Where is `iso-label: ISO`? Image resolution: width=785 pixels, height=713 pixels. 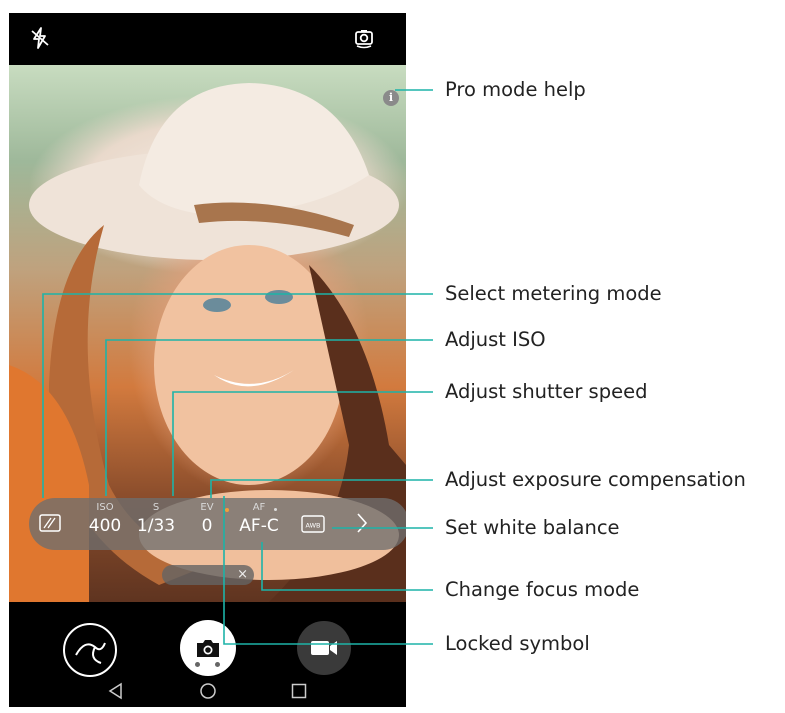
iso-label: ISO is located at coordinates (105, 507).